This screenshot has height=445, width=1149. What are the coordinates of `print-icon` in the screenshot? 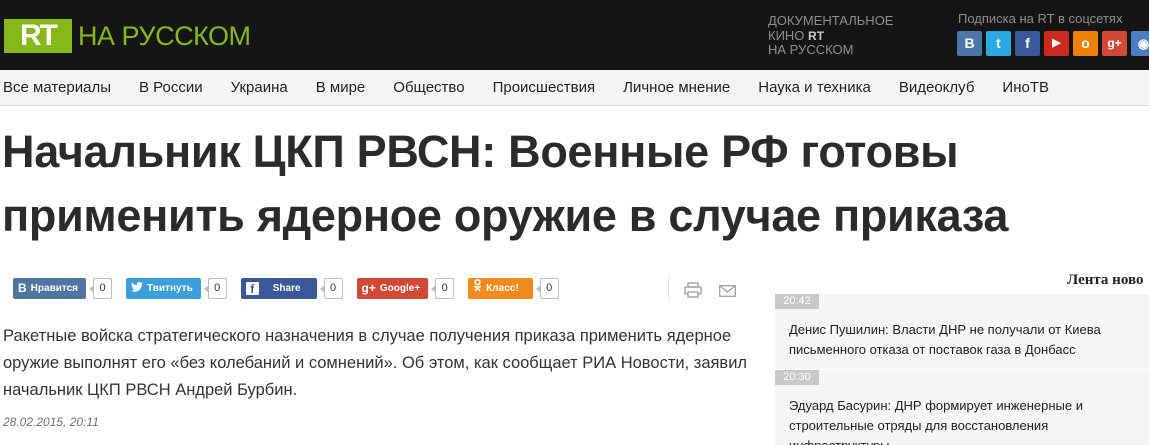 It's located at (693, 290).